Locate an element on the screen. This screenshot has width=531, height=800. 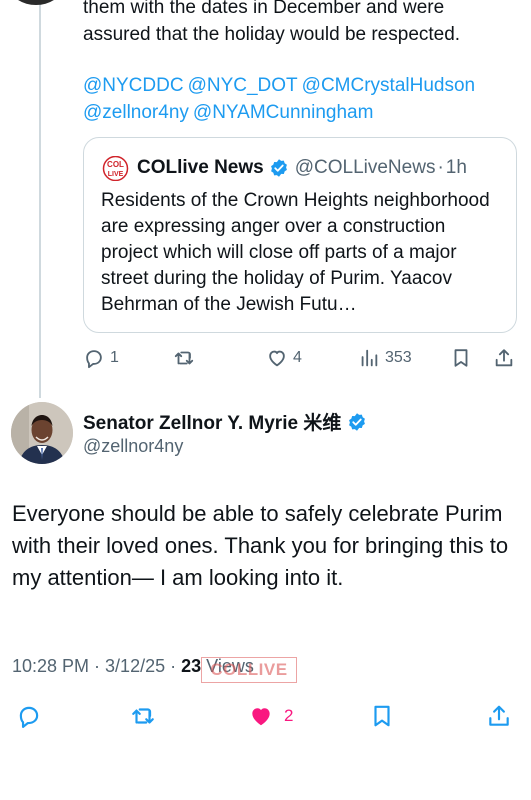
reply-button: 1 is located at coordinates (101, 358).